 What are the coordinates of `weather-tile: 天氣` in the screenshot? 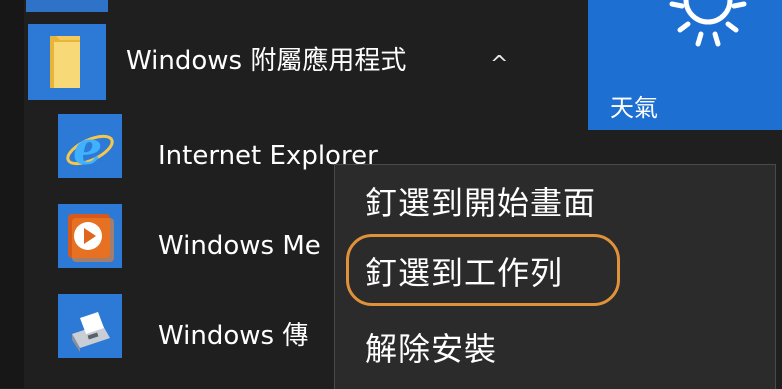 It's located at (685, 65).